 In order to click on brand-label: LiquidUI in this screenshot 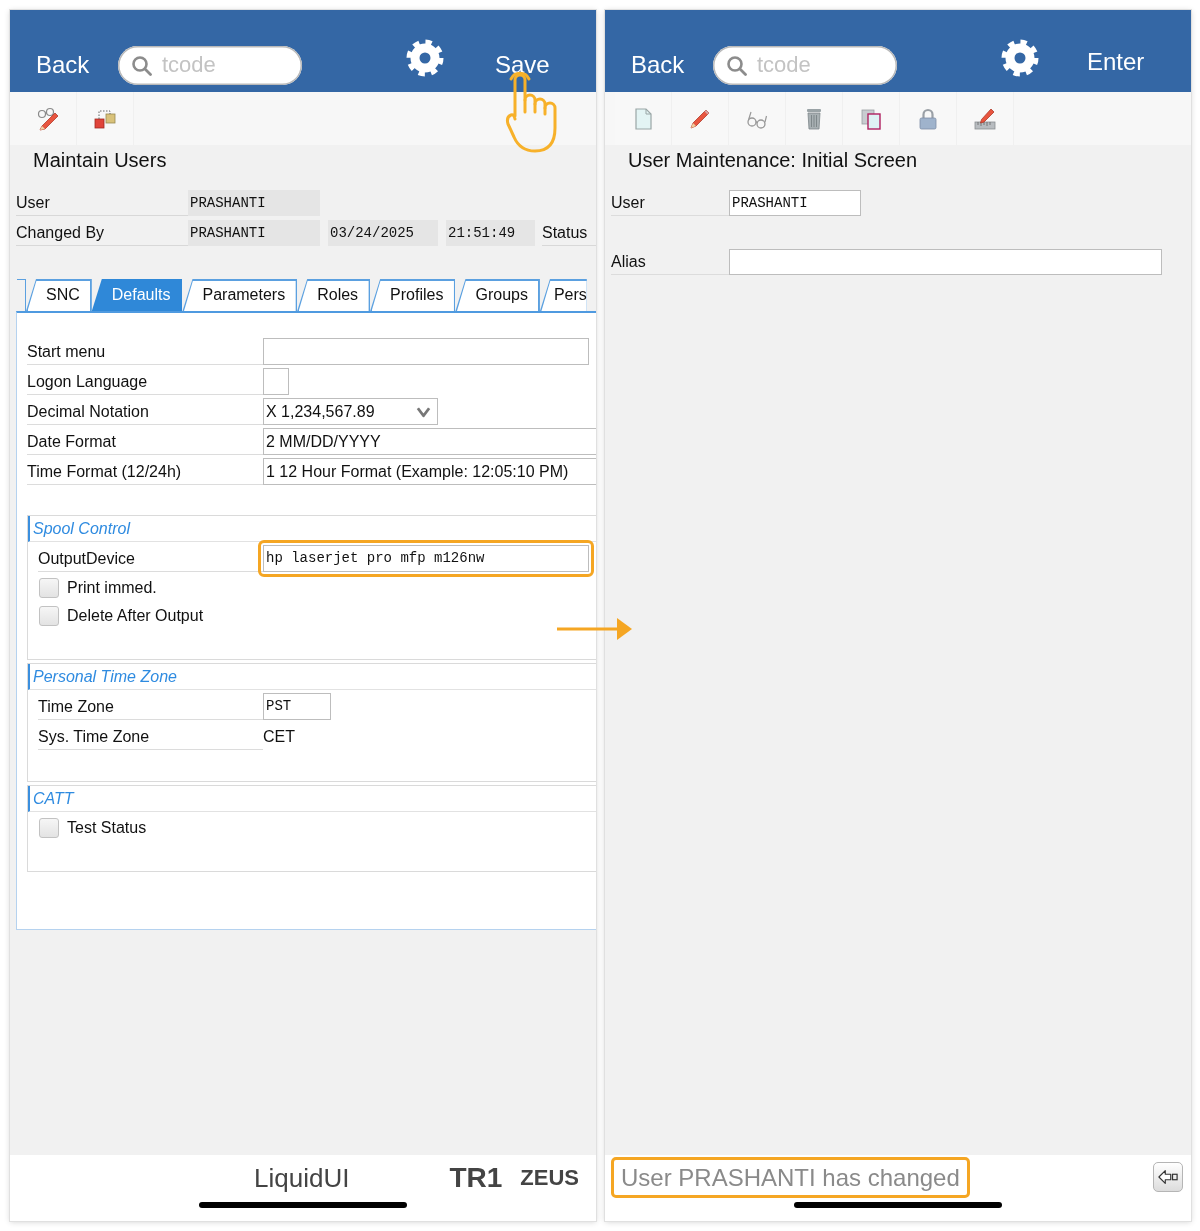, I will do `click(302, 1178)`.